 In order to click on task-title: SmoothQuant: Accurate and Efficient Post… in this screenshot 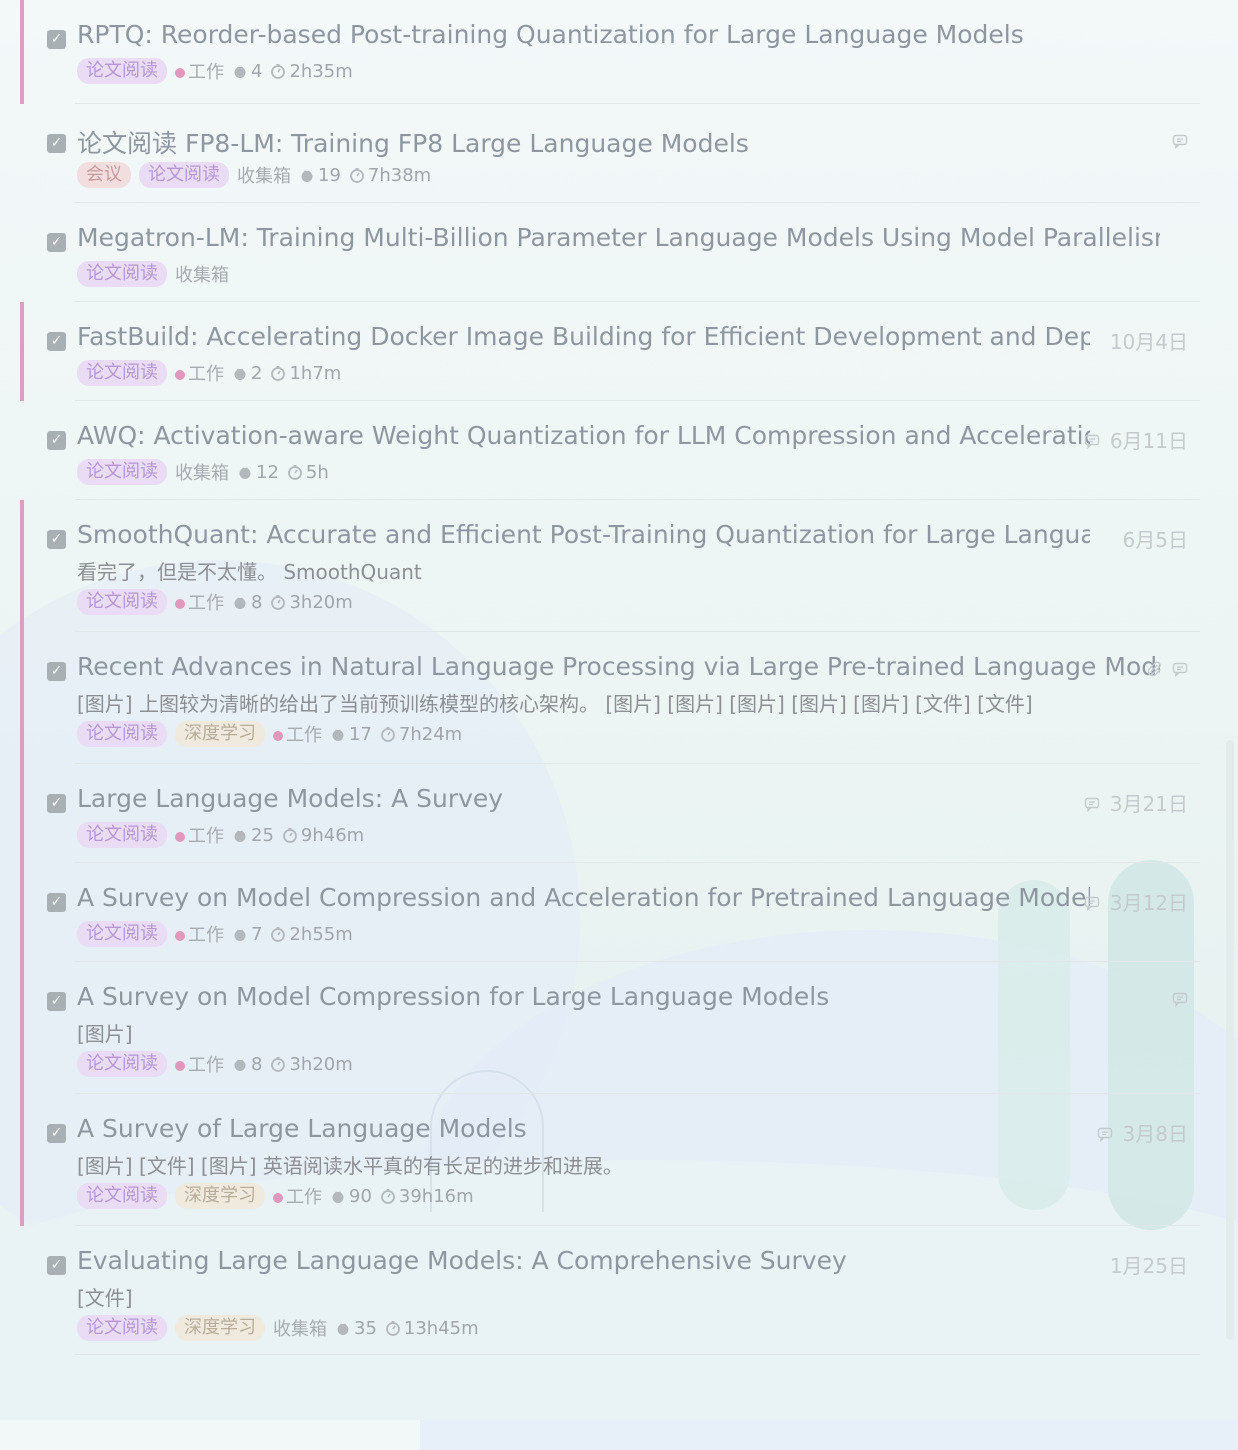, I will do `click(583, 534)`.